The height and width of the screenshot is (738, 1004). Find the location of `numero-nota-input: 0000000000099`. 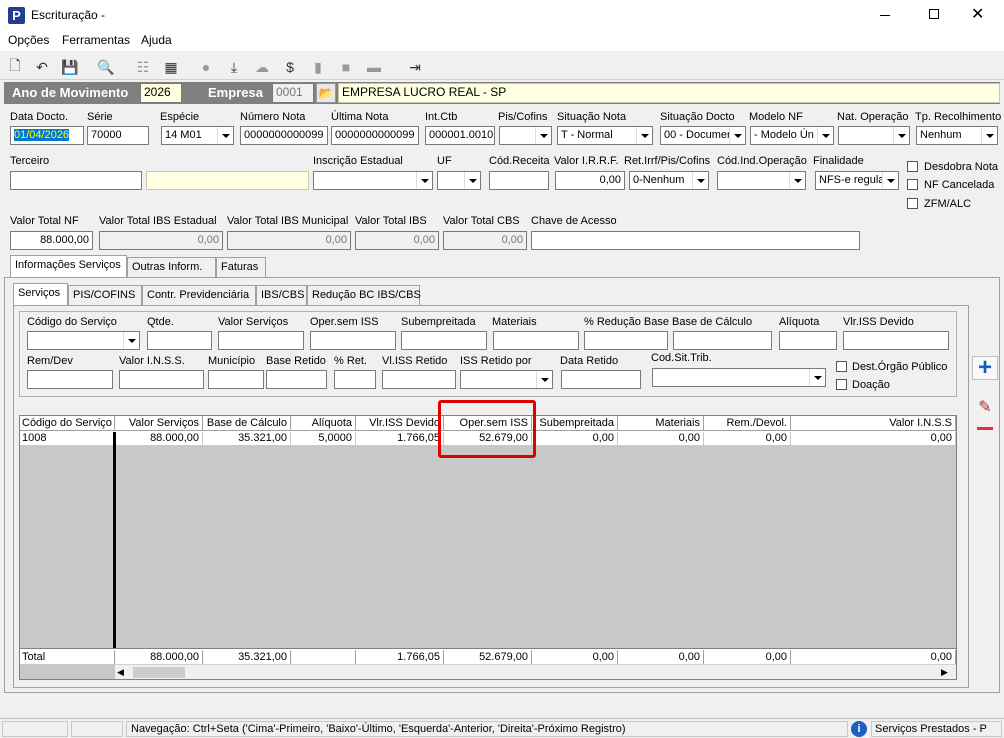

numero-nota-input: 0000000000099 is located at coordinates (284, 135).